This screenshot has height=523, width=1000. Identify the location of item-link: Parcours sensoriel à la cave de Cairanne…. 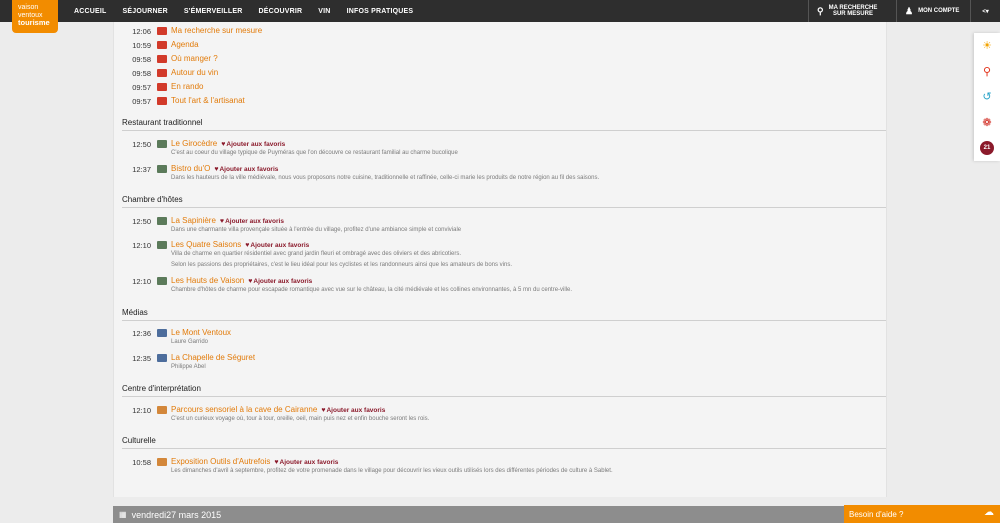
(278, 409).